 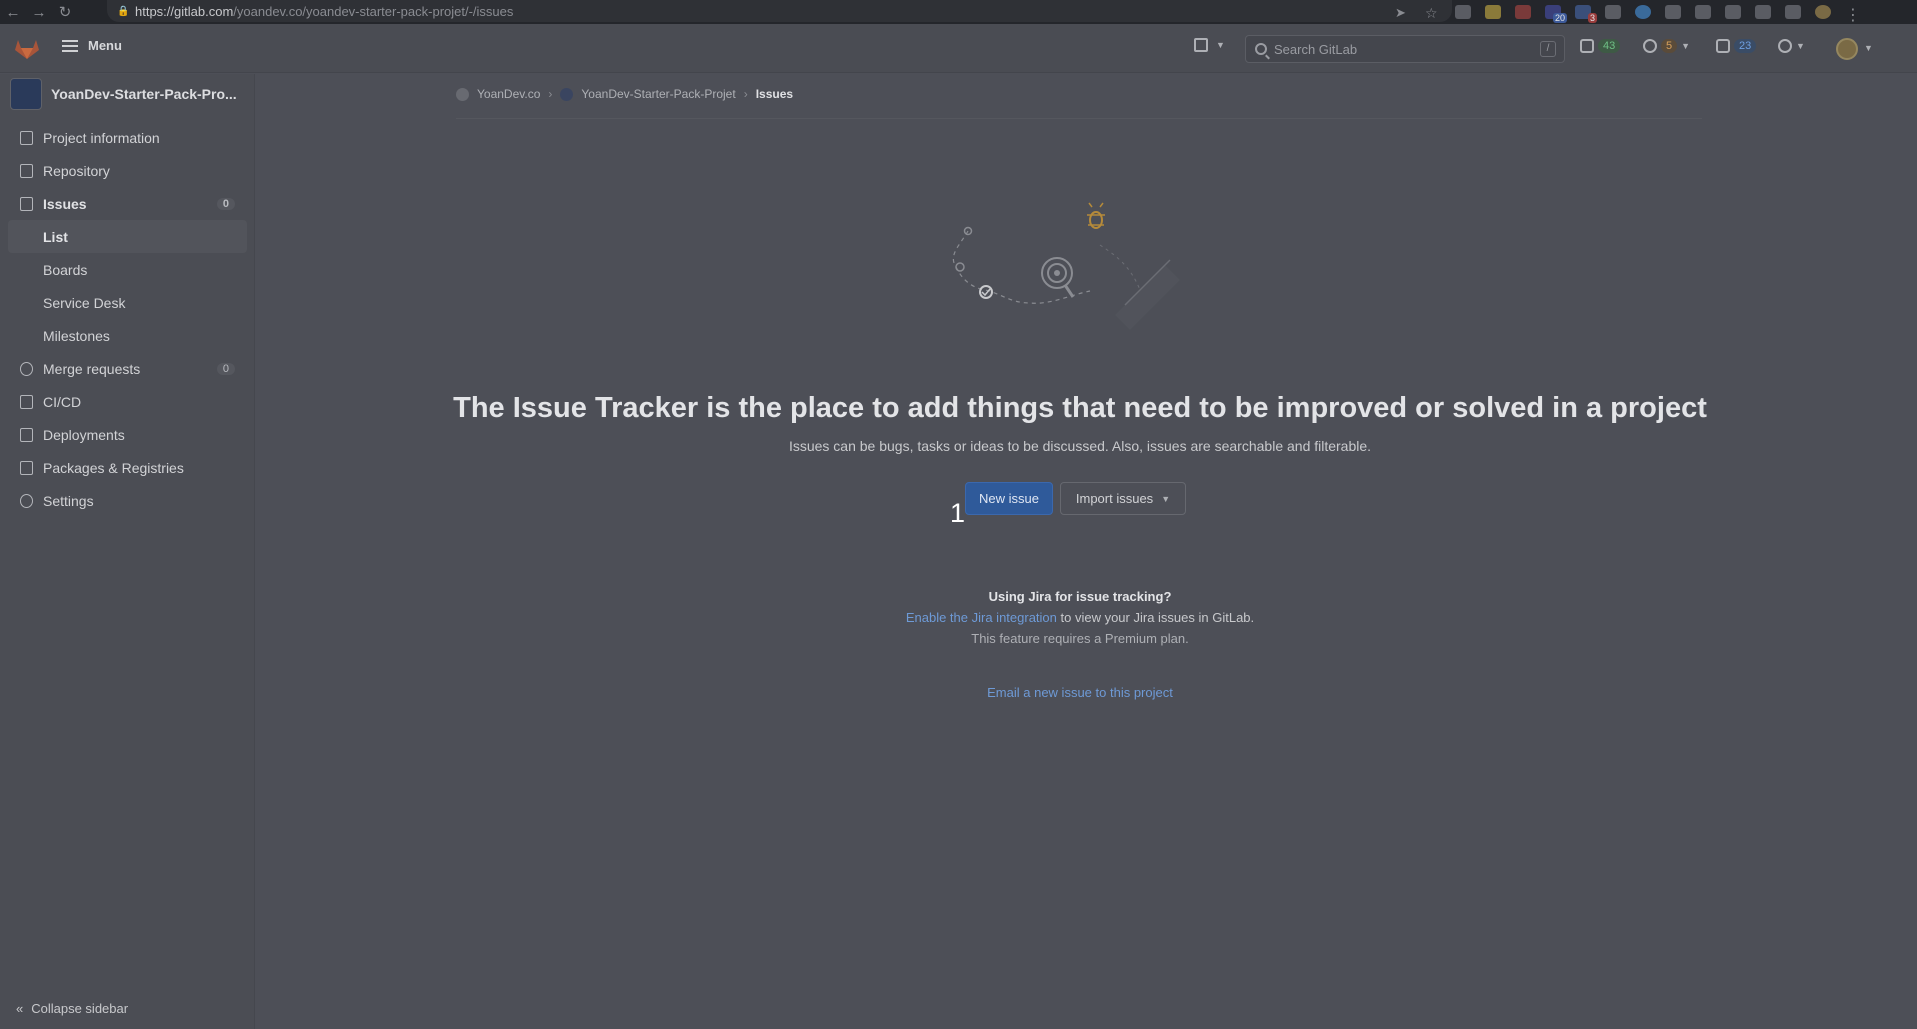 What do you see at coordinates (27, 49) in the screenshot?
I see `gitlab-logo-icon` at bounding box center [27, 49].